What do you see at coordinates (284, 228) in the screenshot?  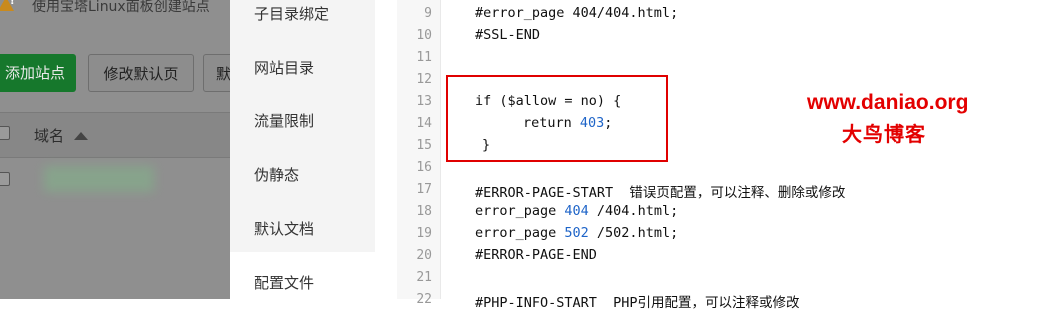 I see `menu-item-default-document: 默认文档` at bounding box center [284, 228].